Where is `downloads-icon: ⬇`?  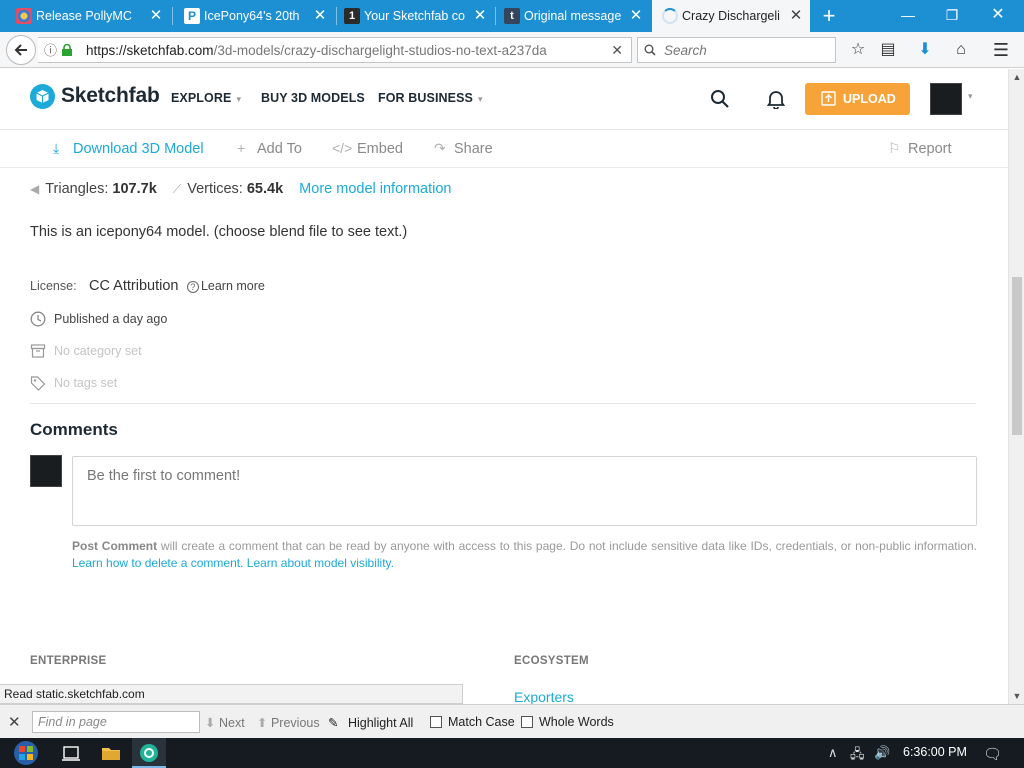 downloads-icon: ⬇ is located at coordinates (925, 50).